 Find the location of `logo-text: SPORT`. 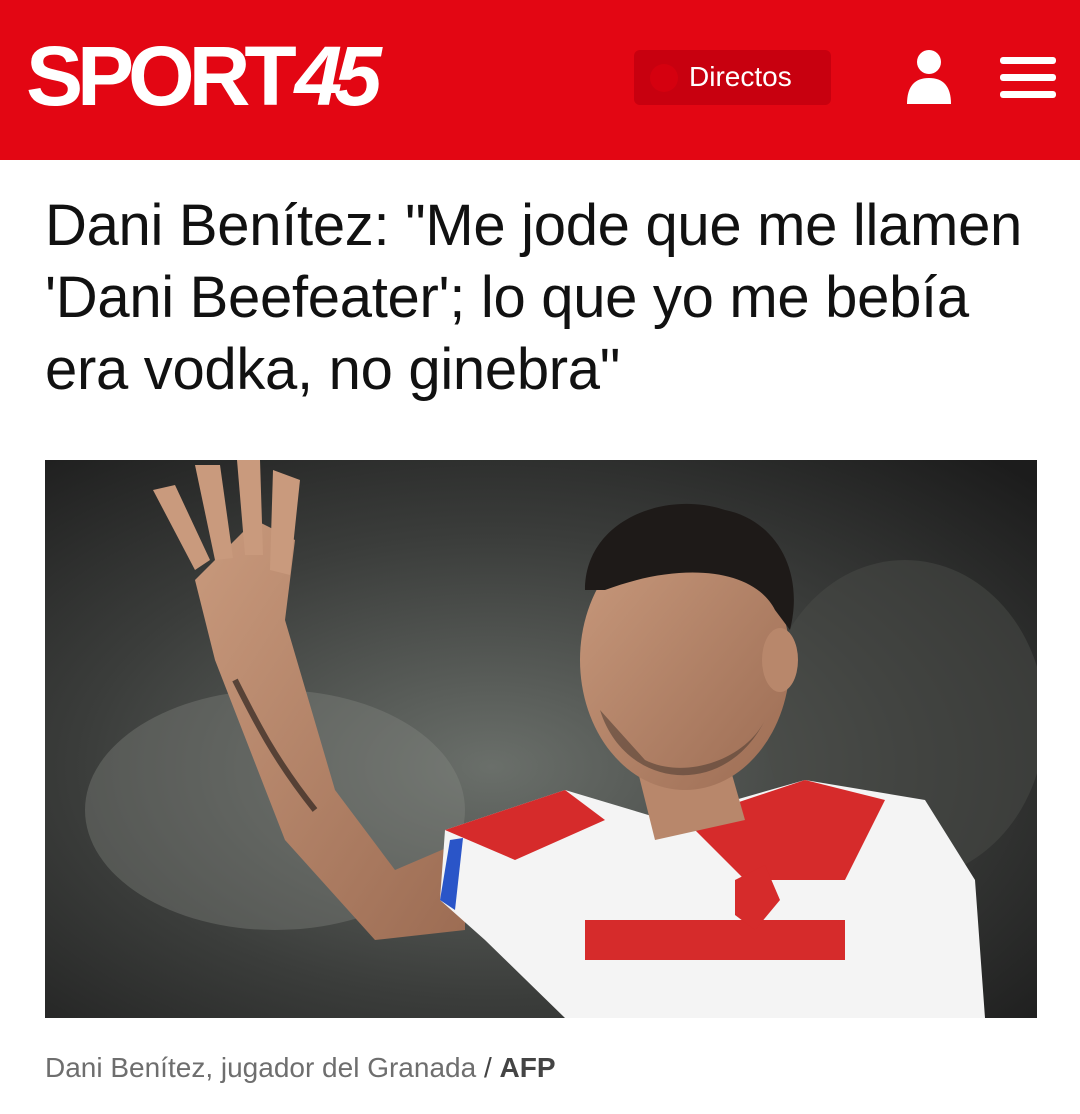

logo-text: SPORT is located at coordinates (161, 76).